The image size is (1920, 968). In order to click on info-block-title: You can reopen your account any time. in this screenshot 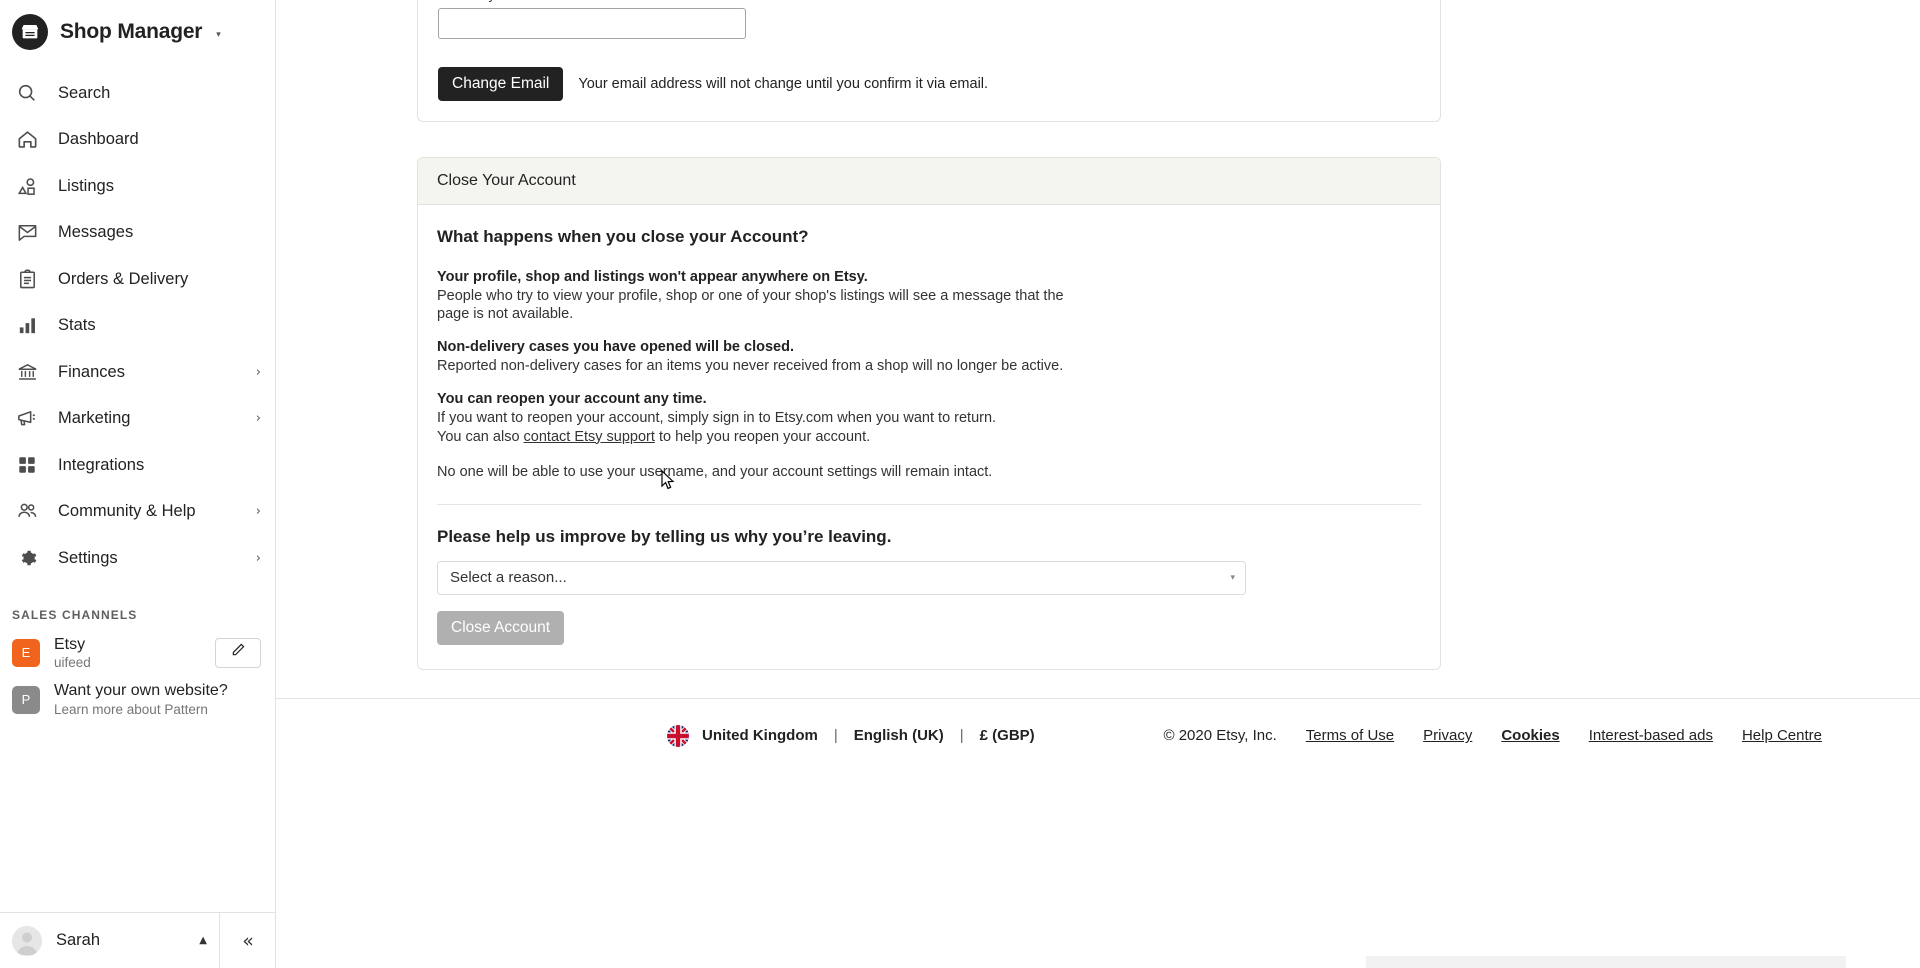, I will do `click(572, 399)`.